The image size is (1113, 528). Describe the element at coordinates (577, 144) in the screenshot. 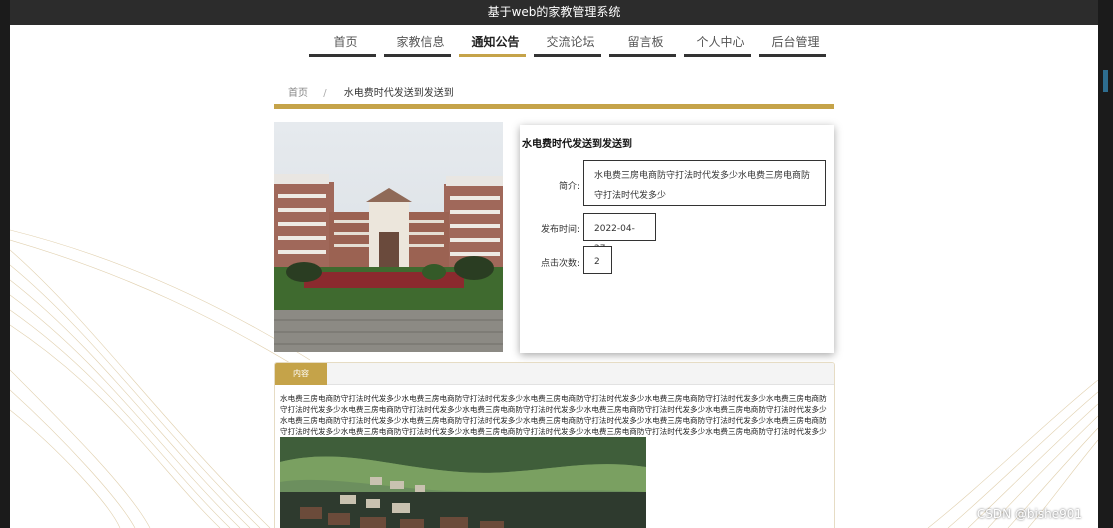

I see `notice-title: 水电费时代发送到发送到` at that location.